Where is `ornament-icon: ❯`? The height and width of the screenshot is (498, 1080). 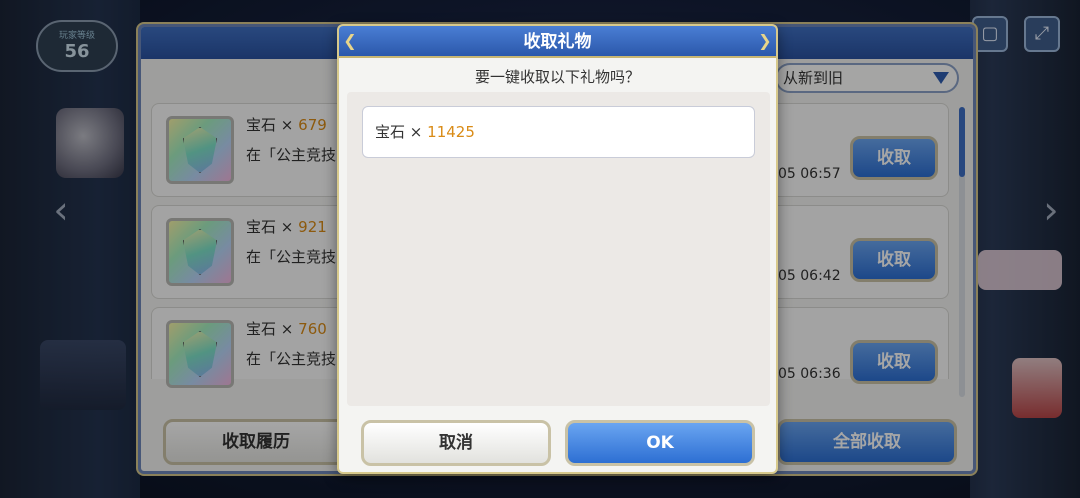
ornament-icon: ❯ is located at coordinates (765, 40).